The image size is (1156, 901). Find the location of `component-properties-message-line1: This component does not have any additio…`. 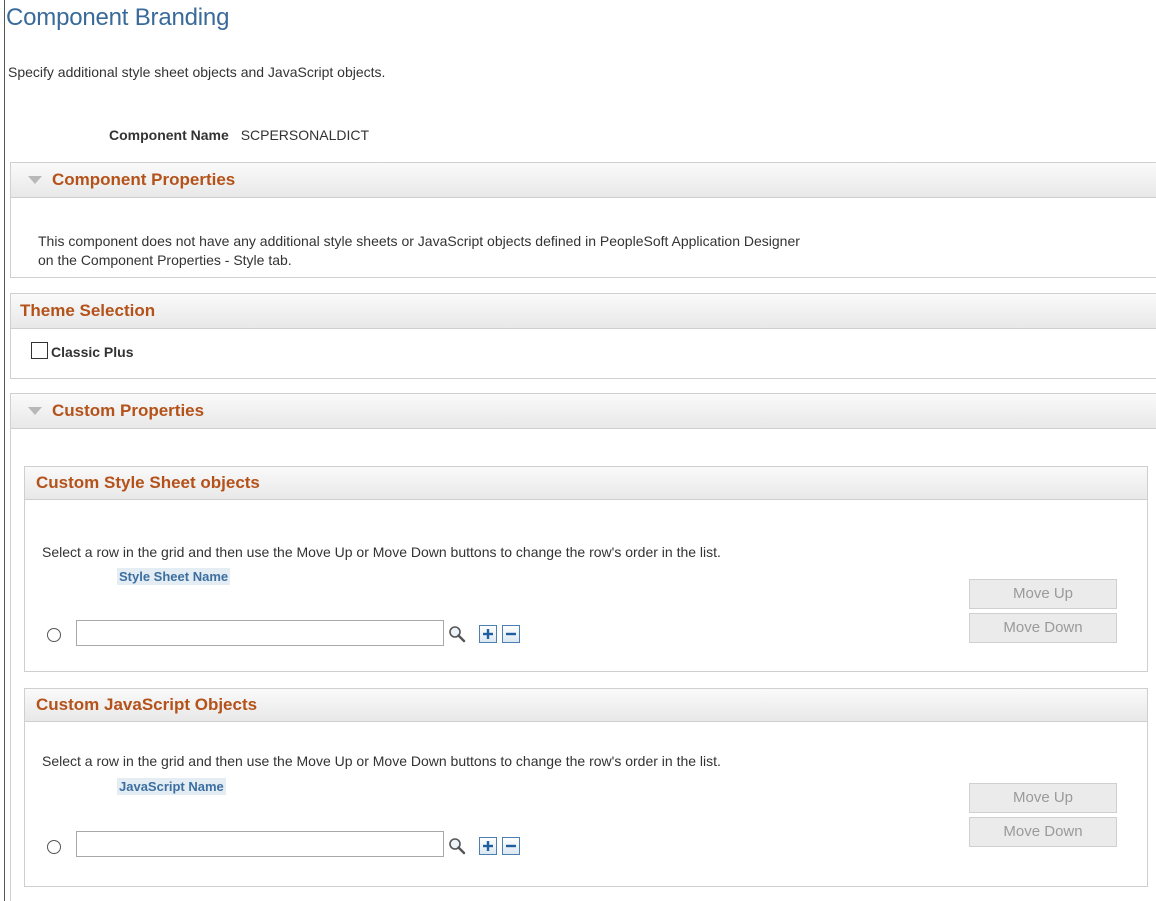

component-properties-message-line1: This component does not have any additio… is located at coordinates (419, 241).